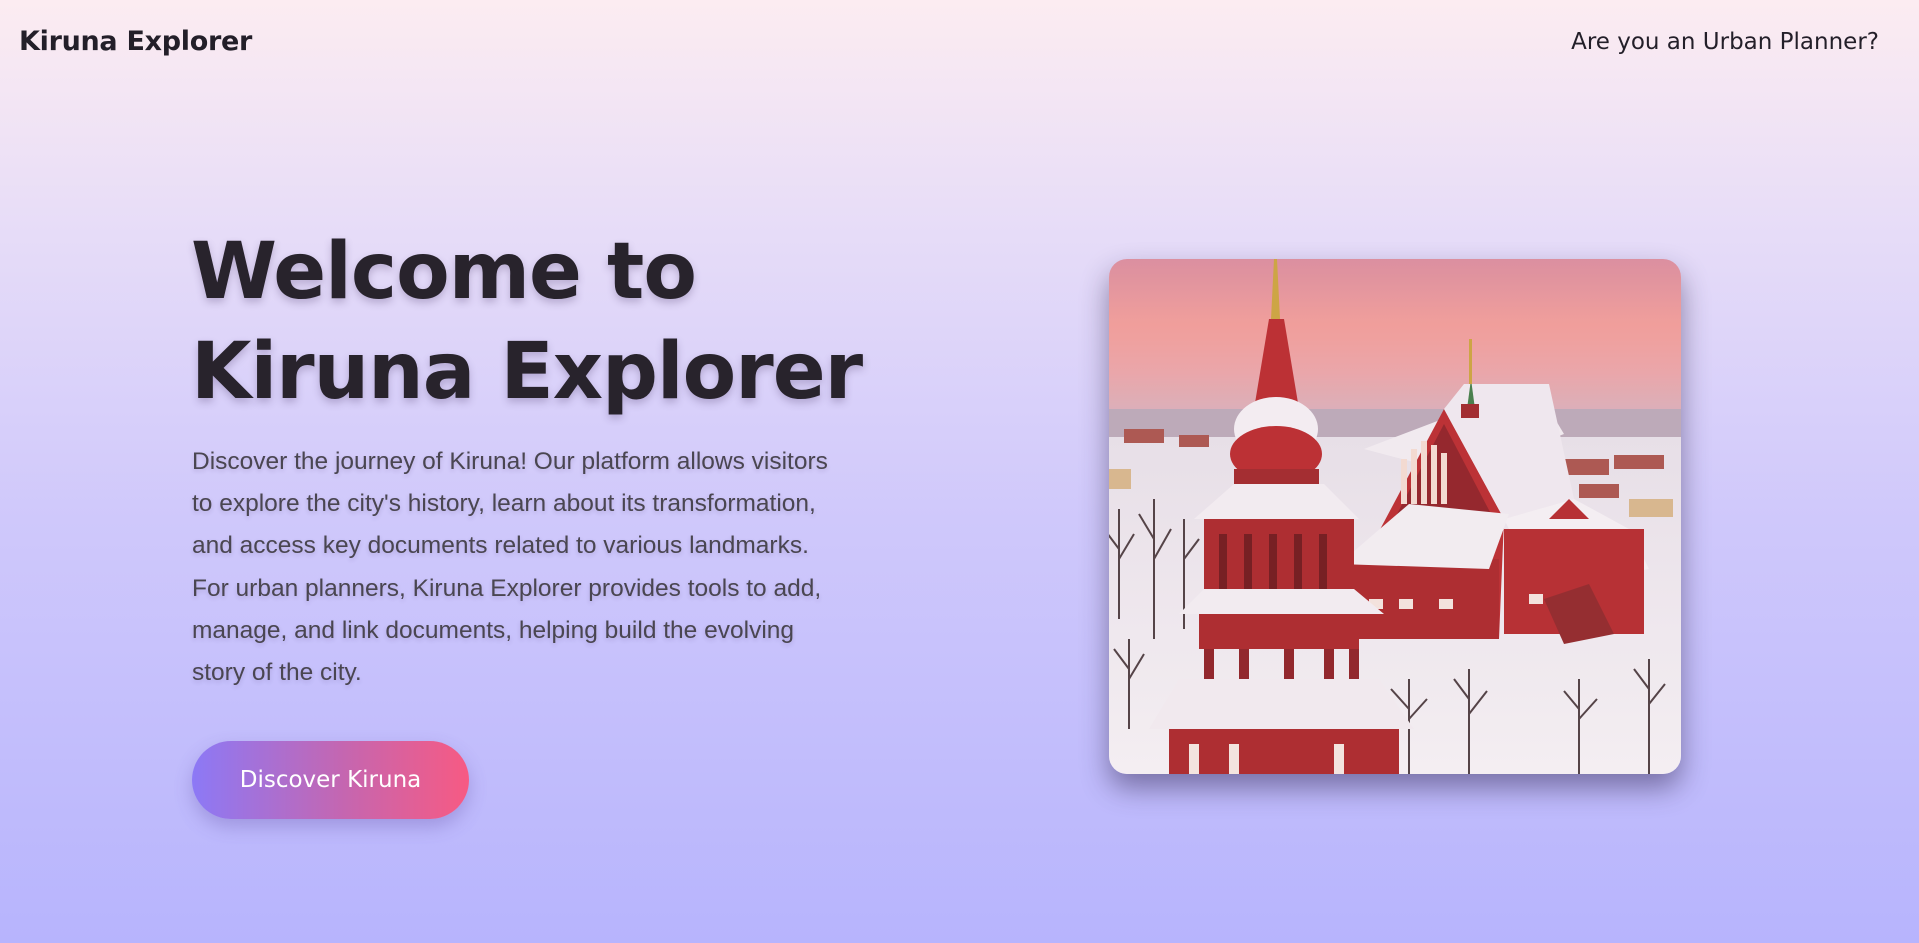  What do you see at coordinates (444, 272) in the screenshot?
I see `hero-title-line-1: Welcome to` at bounding box center [444, 272].